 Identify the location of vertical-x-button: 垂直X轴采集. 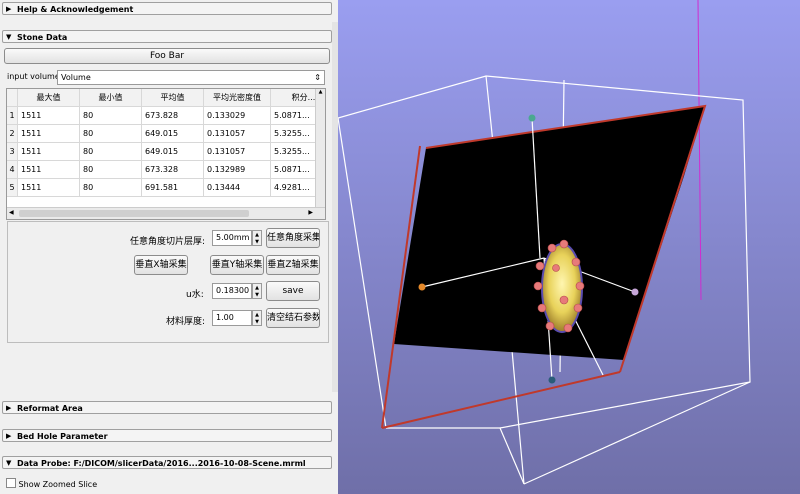
(161, 265).